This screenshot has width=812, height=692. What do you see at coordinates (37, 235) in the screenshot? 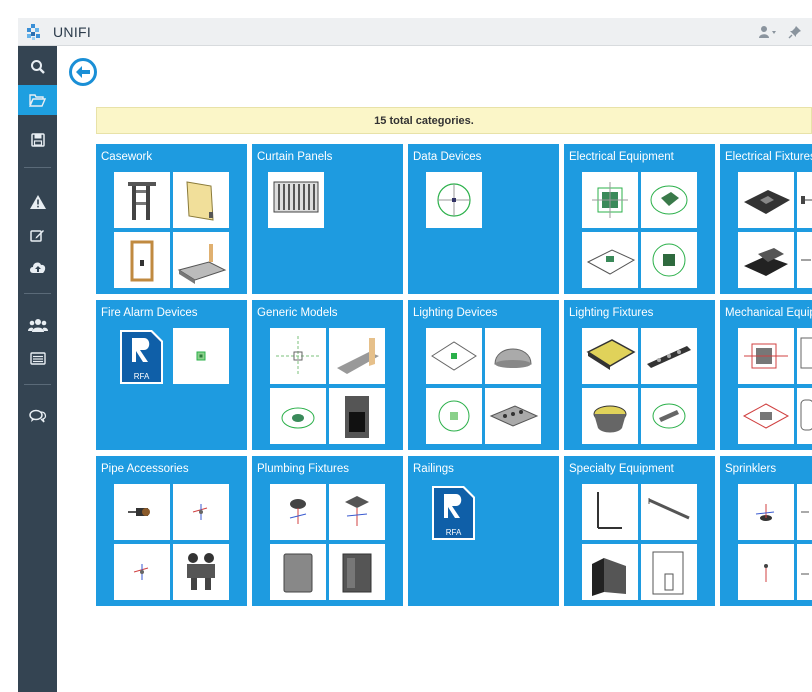
I see `sidebar-edit-icon` at bounding box center [37, 235].